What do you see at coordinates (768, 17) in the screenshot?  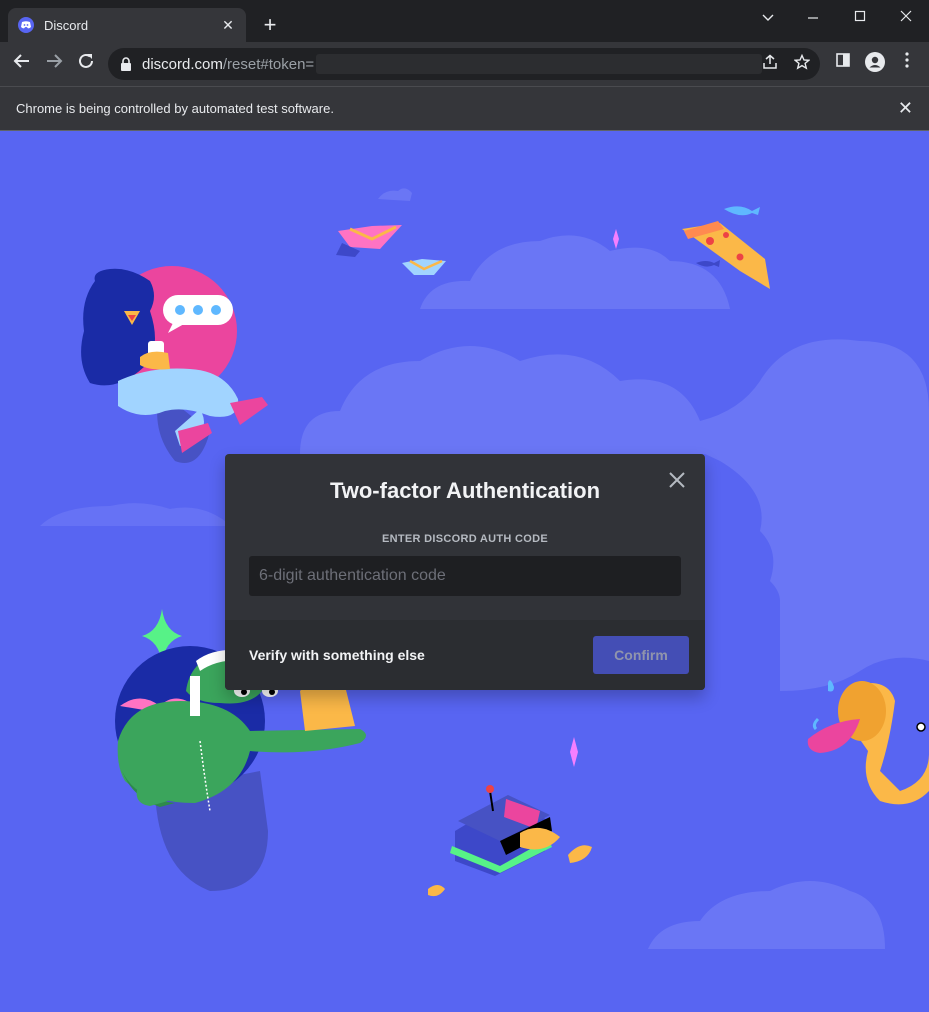 I see `tab-search-icon` at bounding box center [768, 17].